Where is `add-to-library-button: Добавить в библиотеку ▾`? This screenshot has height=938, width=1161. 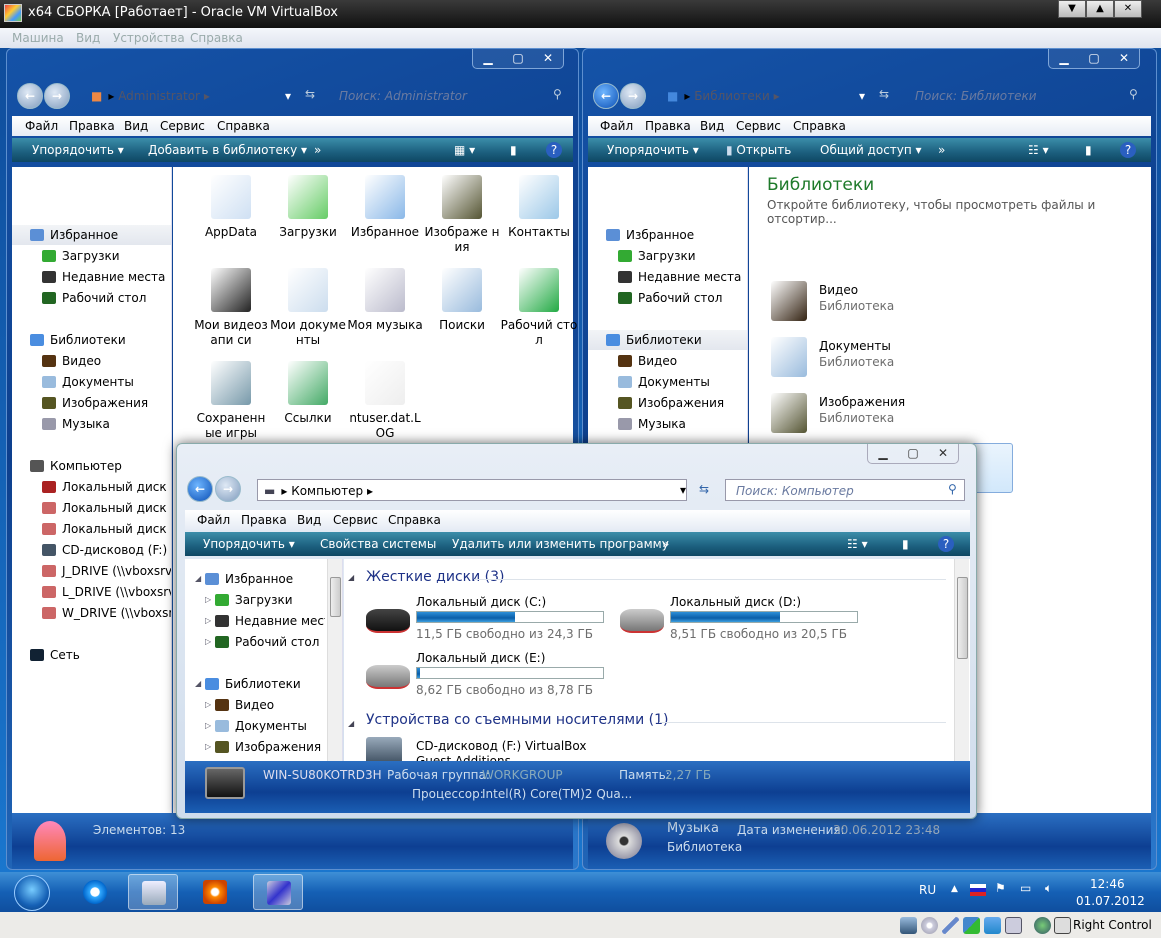 add-to-library-button: Добавить в библиотеку ▾ is located at coordinates (227, 150).